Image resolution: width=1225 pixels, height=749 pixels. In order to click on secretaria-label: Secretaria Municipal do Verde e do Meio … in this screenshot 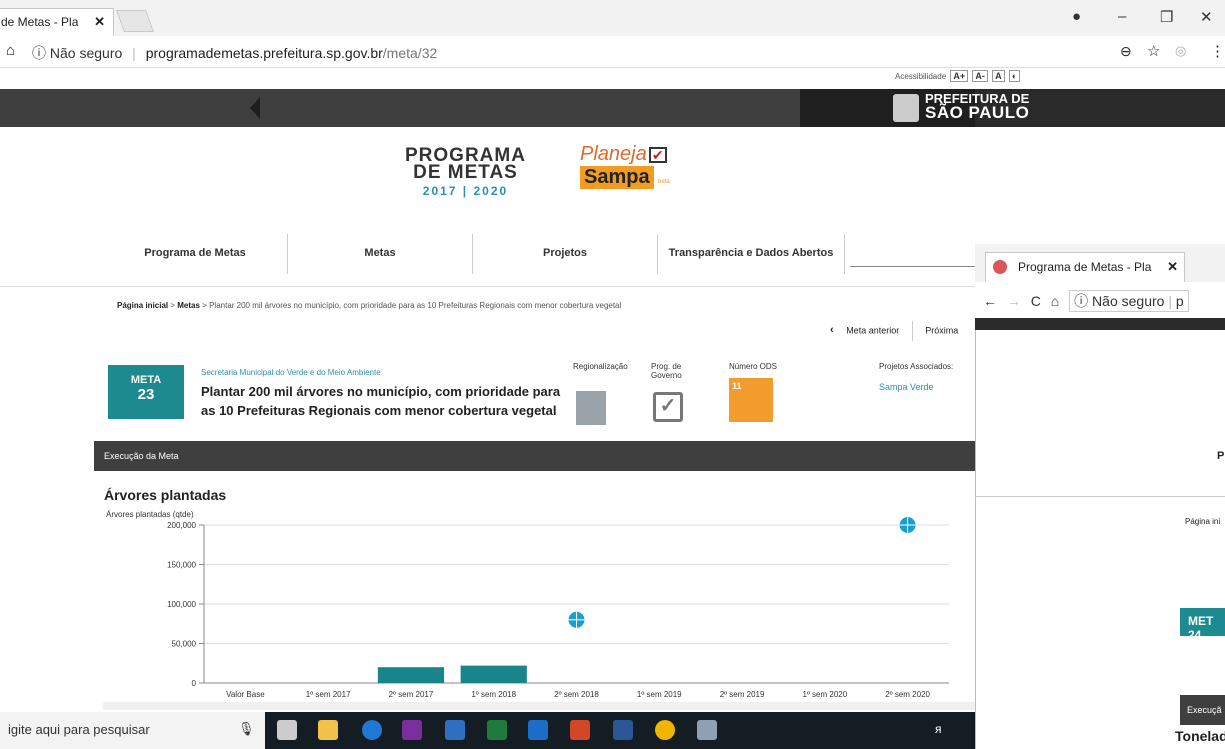, I will do `click(291, 372)`.